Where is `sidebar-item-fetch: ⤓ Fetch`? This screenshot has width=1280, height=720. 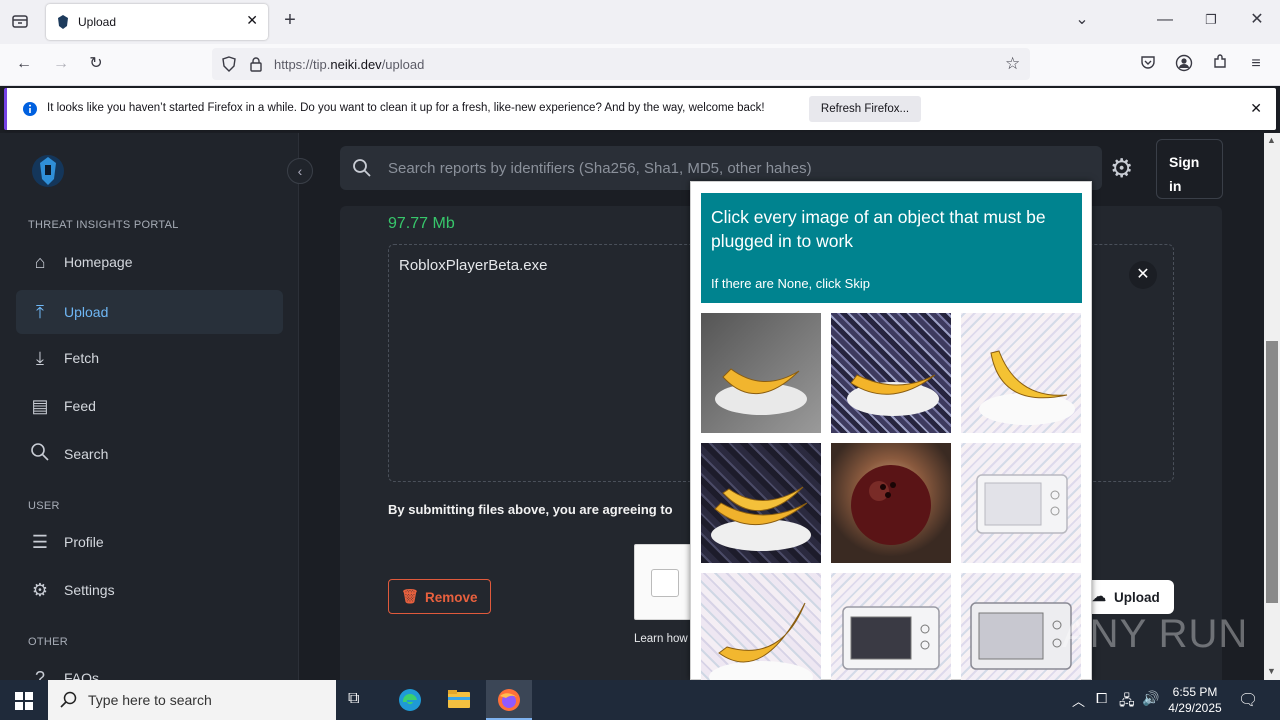 sidebar-item-fetch: ⤓ Fetch is located at coordinates (149, 358).